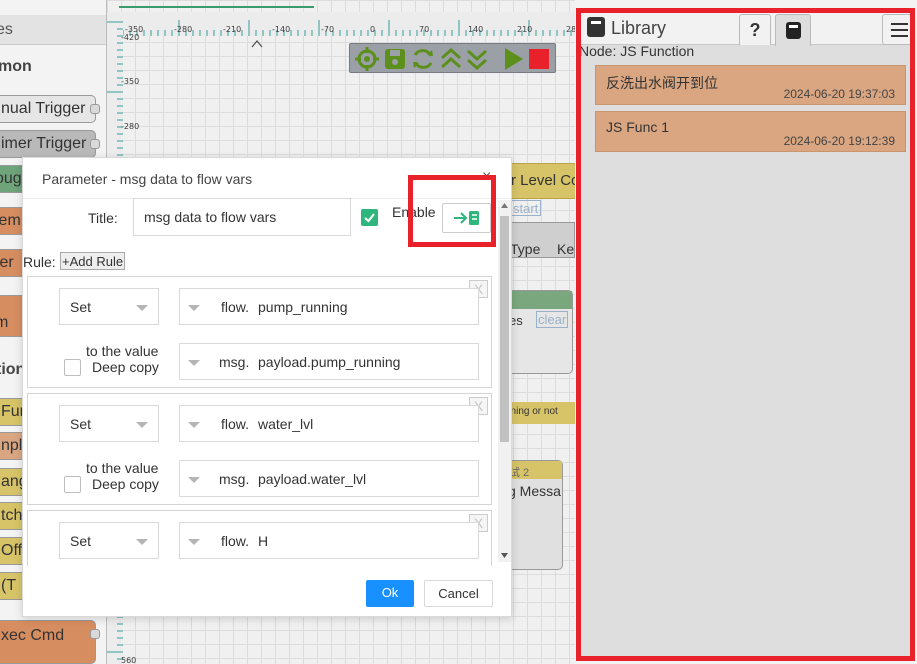  I want to click on refresh-icon, so click(423, 59).